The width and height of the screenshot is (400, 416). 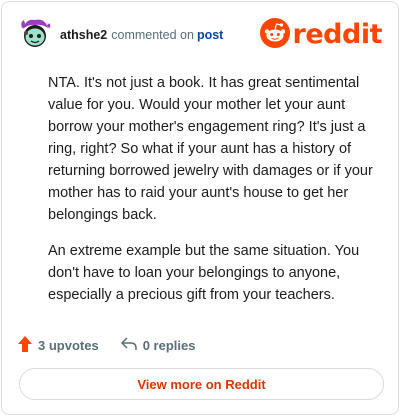 I want to click on comment-header: athshe2 commented on post reddit, so click(x=200, y=36).